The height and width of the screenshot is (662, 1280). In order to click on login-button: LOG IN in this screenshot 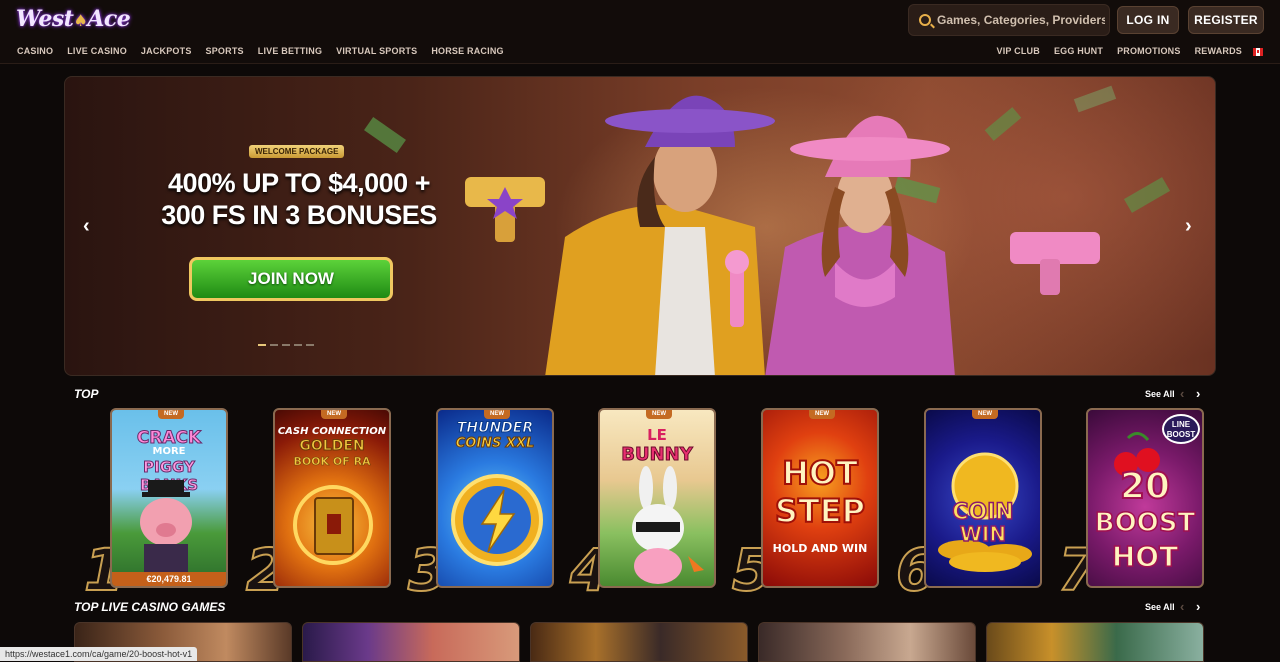, I will do `click(1148, 20)`.